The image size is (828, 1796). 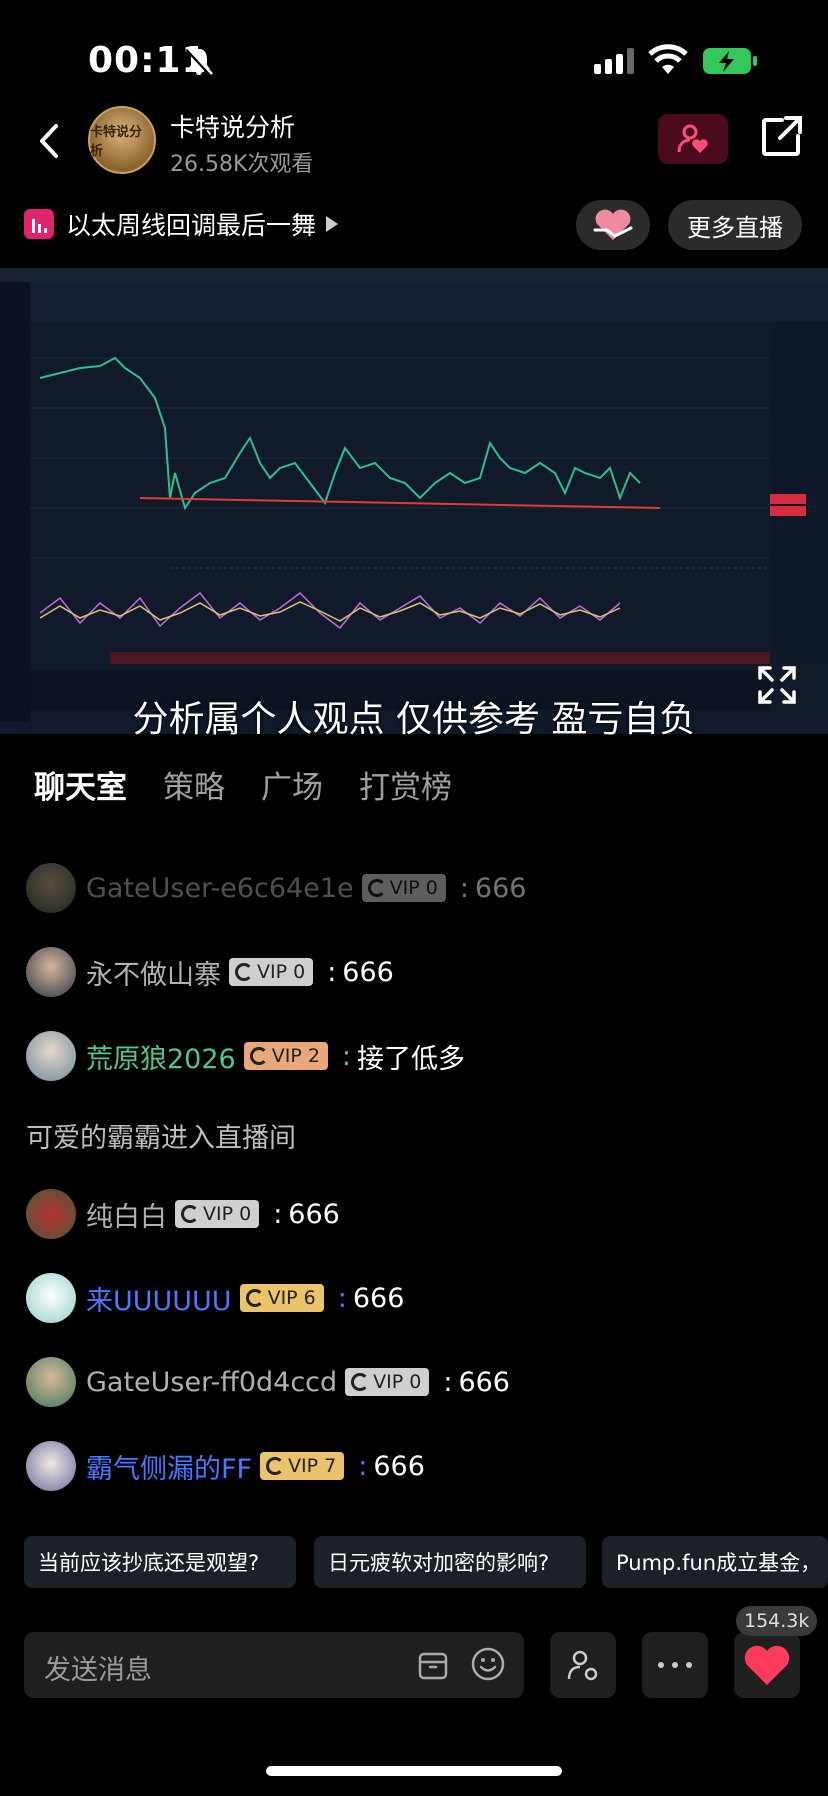 I want to click on chat-username: GateUser-ff0d4ccd, so click(x=211, y=1382).